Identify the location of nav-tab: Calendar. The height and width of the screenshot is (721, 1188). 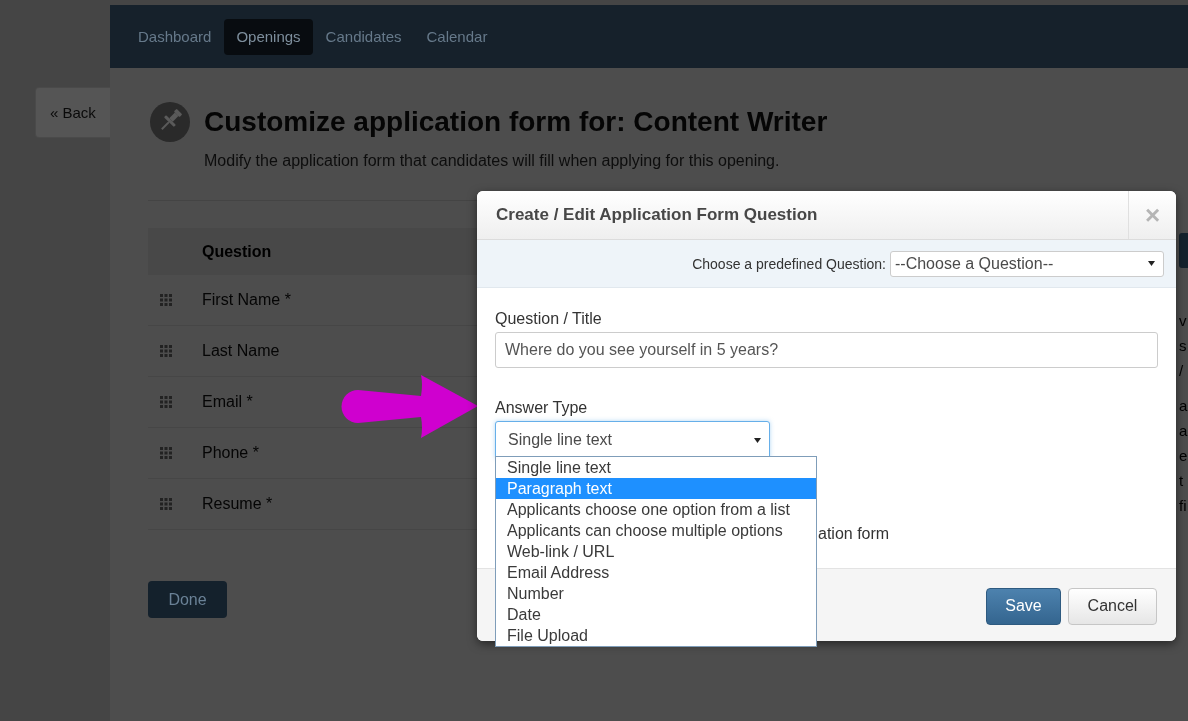
(457, 36).